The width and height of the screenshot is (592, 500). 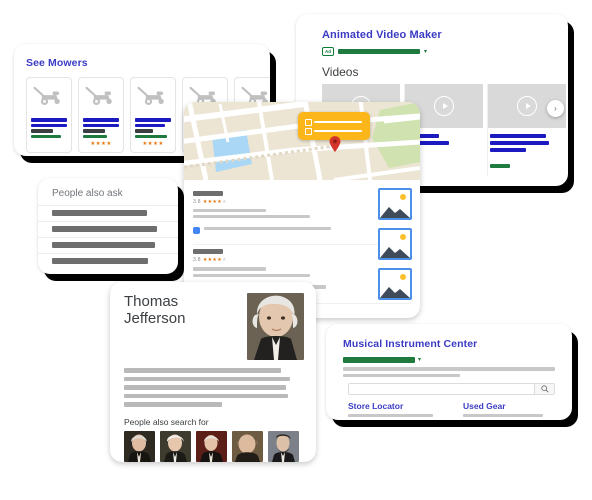 I want to click on benjamin-franklin-portrait, so click(x=247, y=446).